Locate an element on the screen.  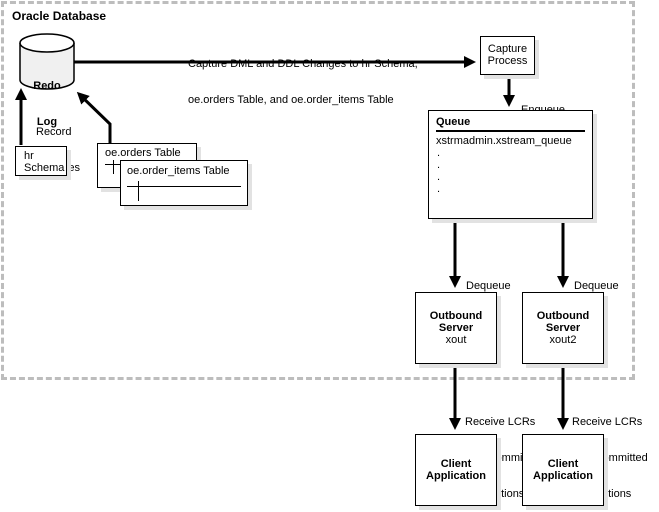
order-items-table-hline is located at coordinates (184, 186).